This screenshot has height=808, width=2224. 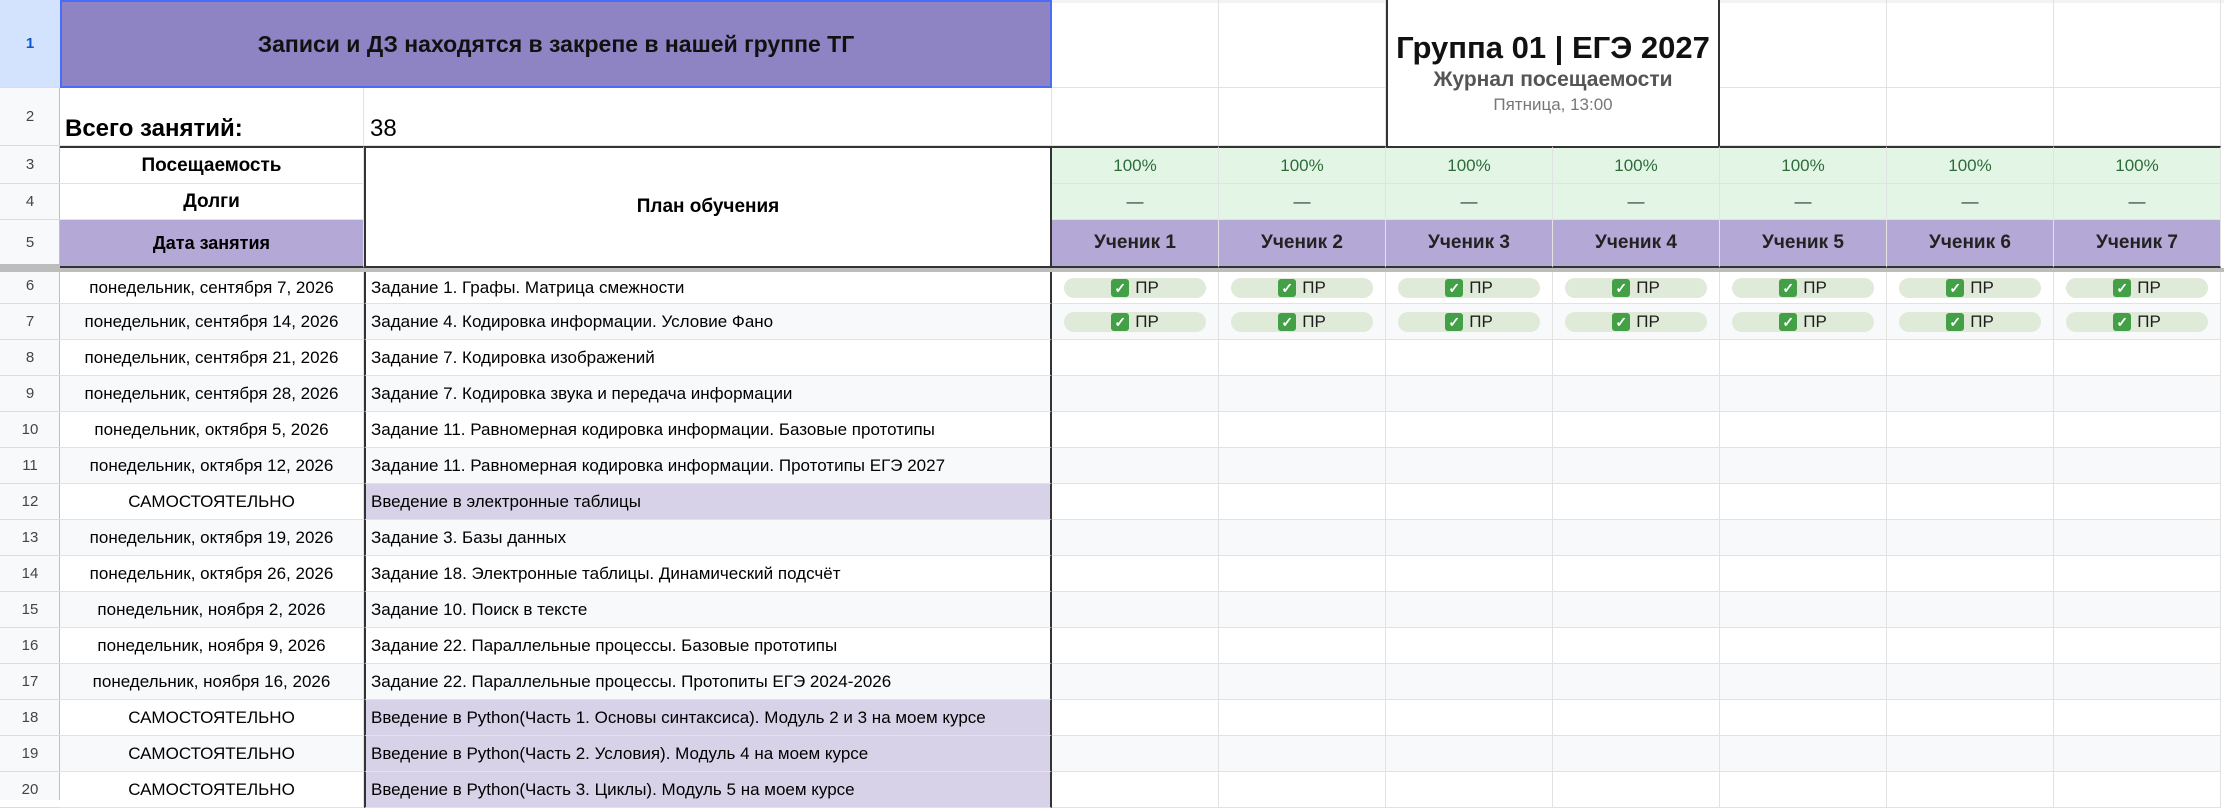 What do you see at coordinates (212, 682) in the screenshot?
I see `lesson-date: понедельник, ноября 16, 2026` at bounding box center [212, 682].